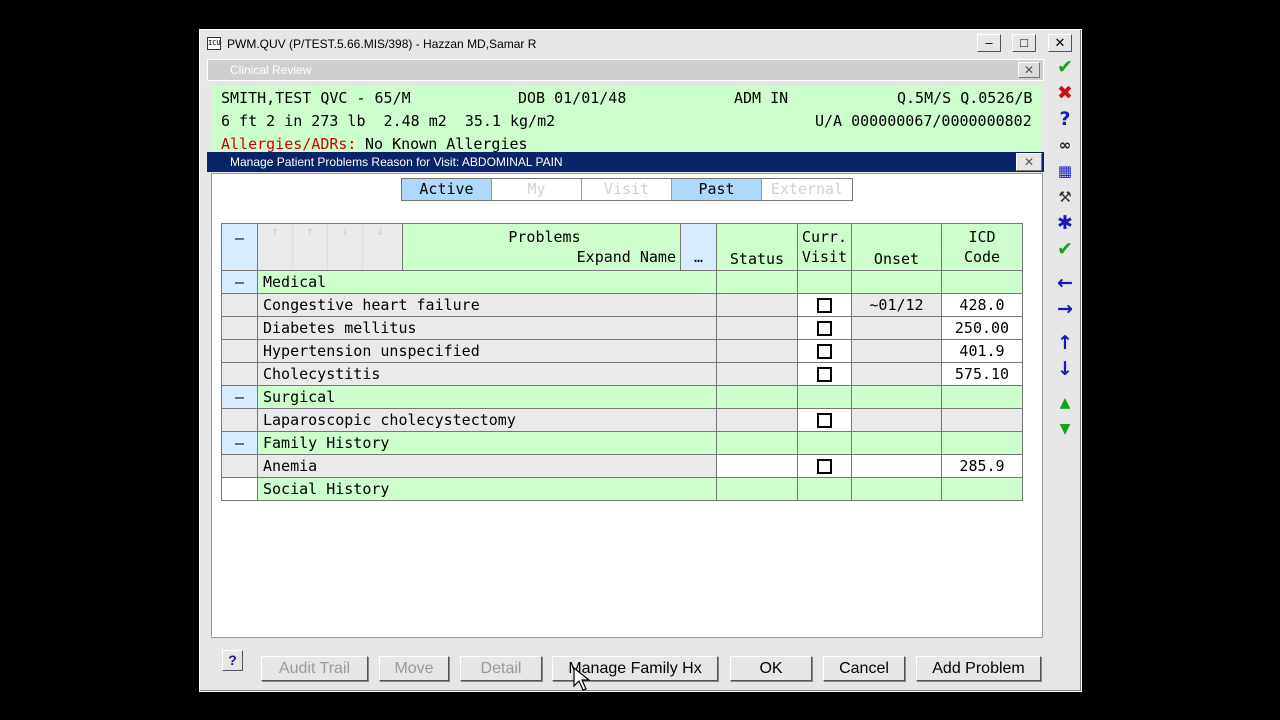 The height and width of the screenshot is (720, 1280). I want to click on help-button: ?, so click(232, 660).